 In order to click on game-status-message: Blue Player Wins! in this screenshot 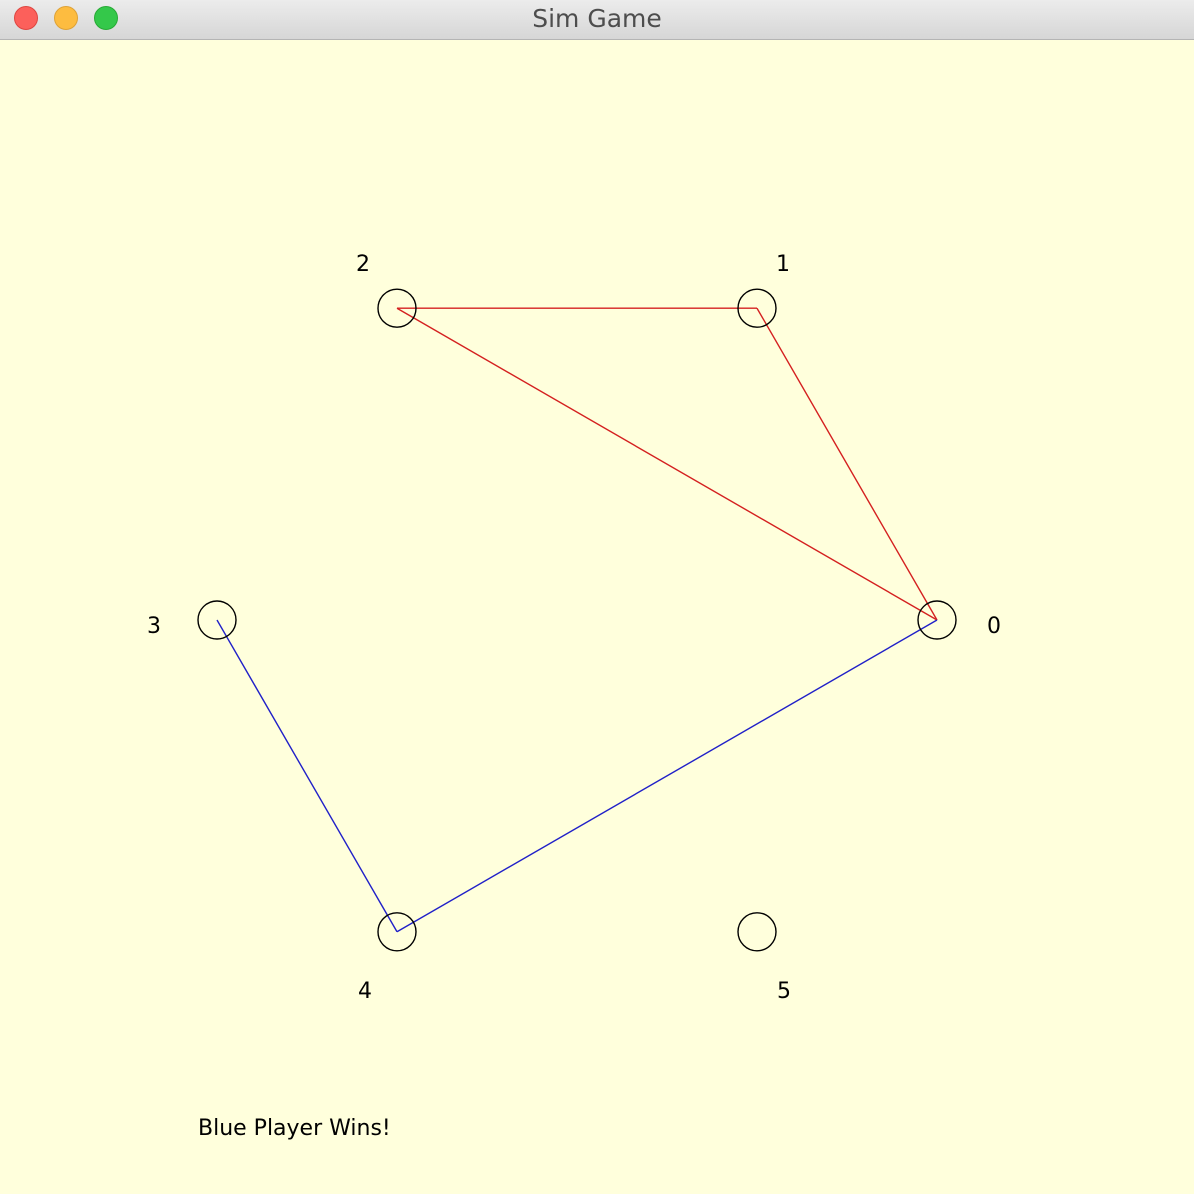, I will do `click(294, 1128)`.